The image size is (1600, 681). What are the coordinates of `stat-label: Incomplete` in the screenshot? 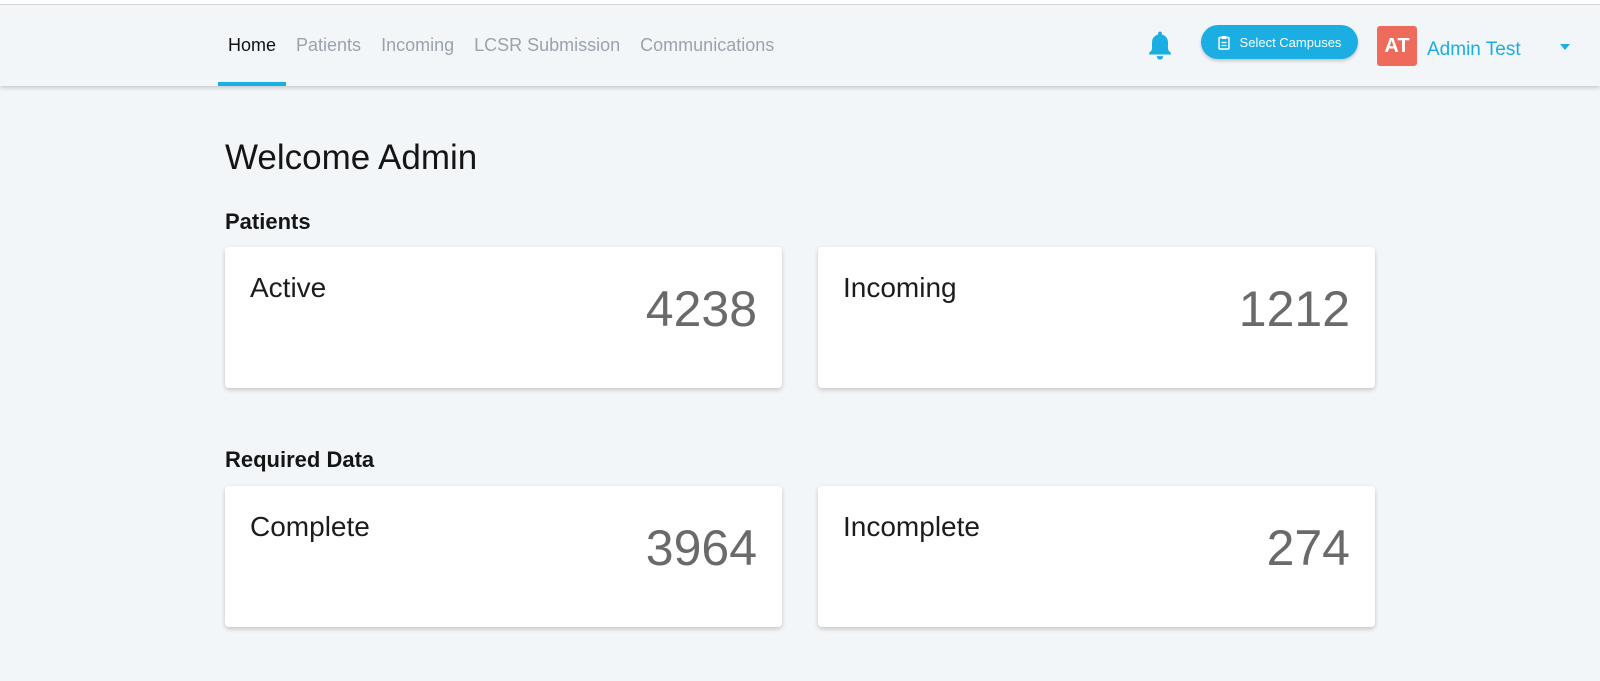 It's located at (911, 526).